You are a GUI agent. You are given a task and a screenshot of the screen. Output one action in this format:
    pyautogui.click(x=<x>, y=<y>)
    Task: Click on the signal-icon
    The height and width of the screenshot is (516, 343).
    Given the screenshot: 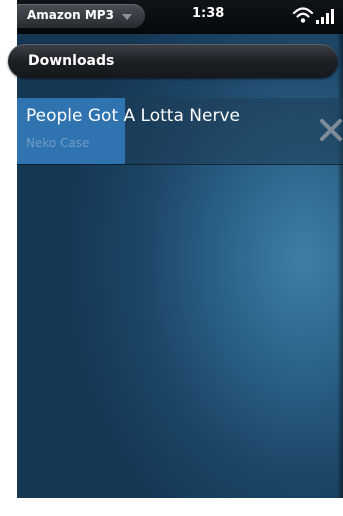 What is the action you would take?
    pyautogui.click(x=325, y=16)
    